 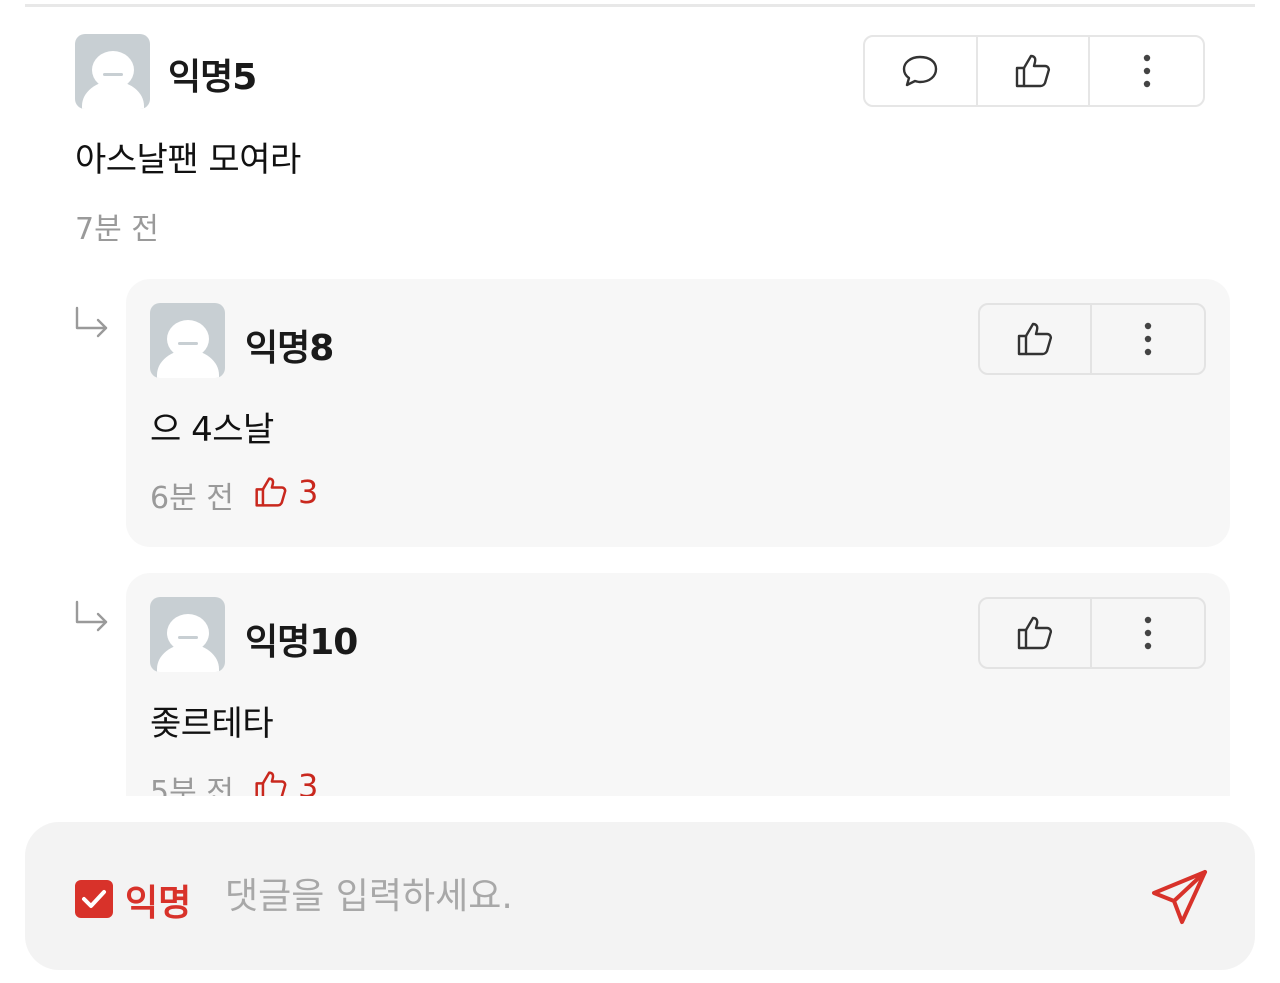 I want to click on comment-content: 아스날팬 모여라, so click(x=188, y=160).